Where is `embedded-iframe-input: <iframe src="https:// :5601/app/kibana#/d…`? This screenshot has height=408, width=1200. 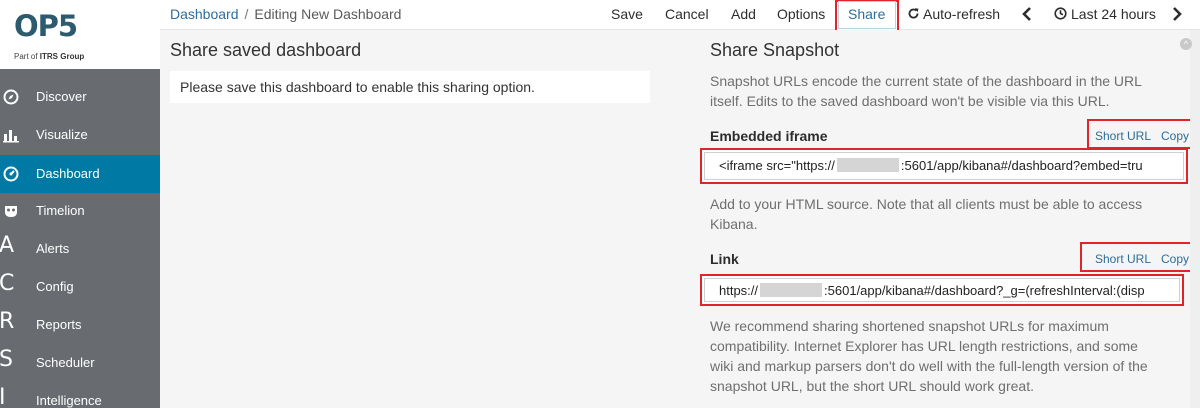 embedded-iframe-input: <iframe src="https:// :5601/app/kibana#/d… is located at coordinates (944, 166).